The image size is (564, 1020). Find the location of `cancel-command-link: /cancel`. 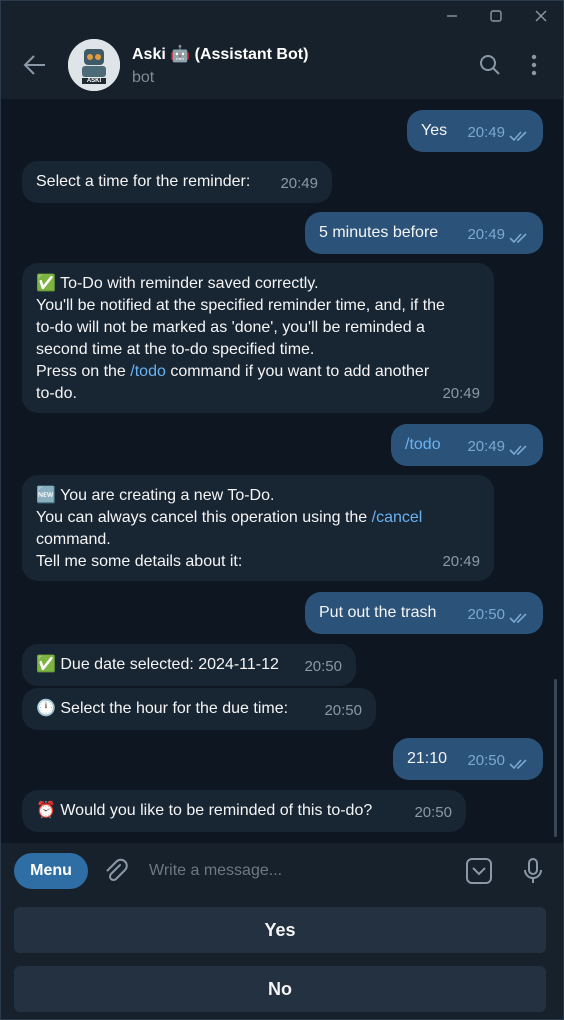

cancel-command-link: /cancel is located at coordinates (397, 517).